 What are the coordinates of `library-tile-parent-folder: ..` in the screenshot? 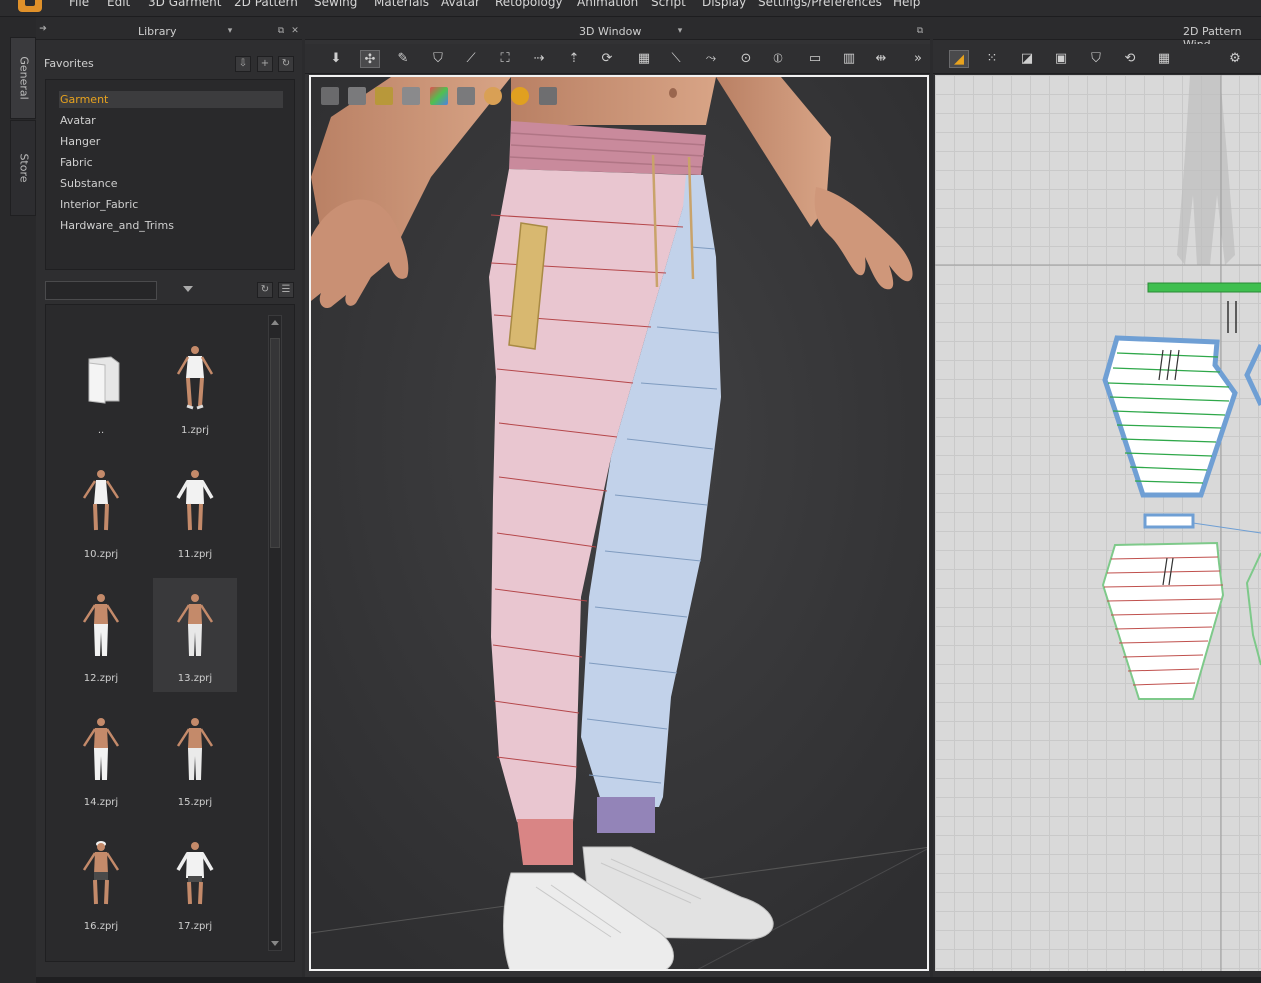 It's located at (101, 387).